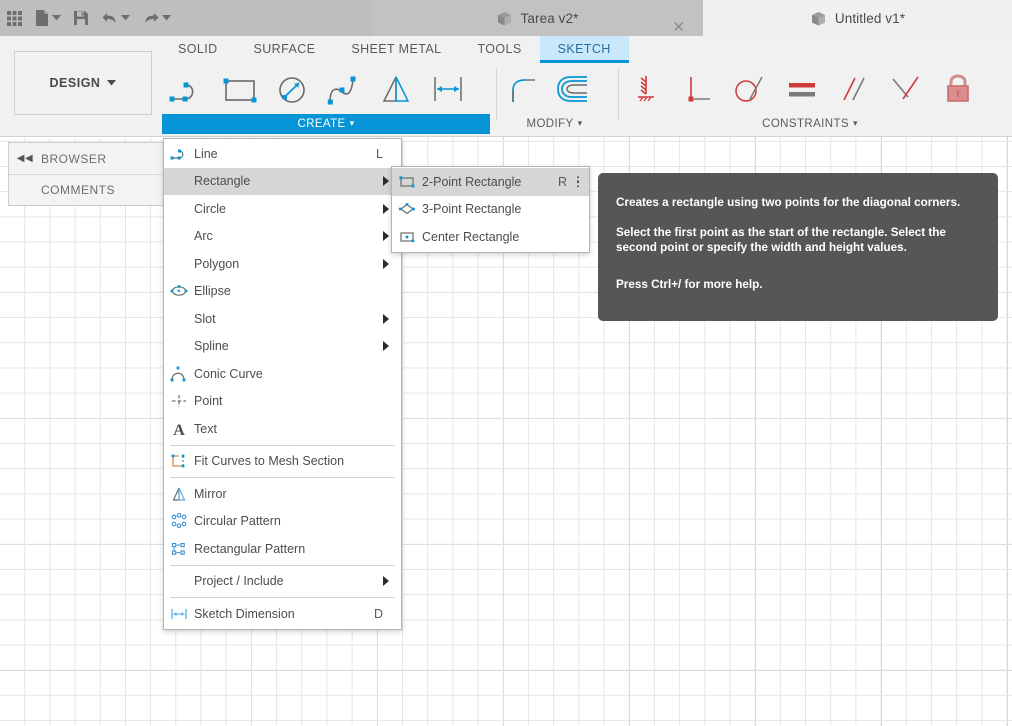 This screenshot has height=726, width=1012. Describe the element at coordinates (282, 319) in the screenshot. I see `menu-item-slot: Slot` at that location.